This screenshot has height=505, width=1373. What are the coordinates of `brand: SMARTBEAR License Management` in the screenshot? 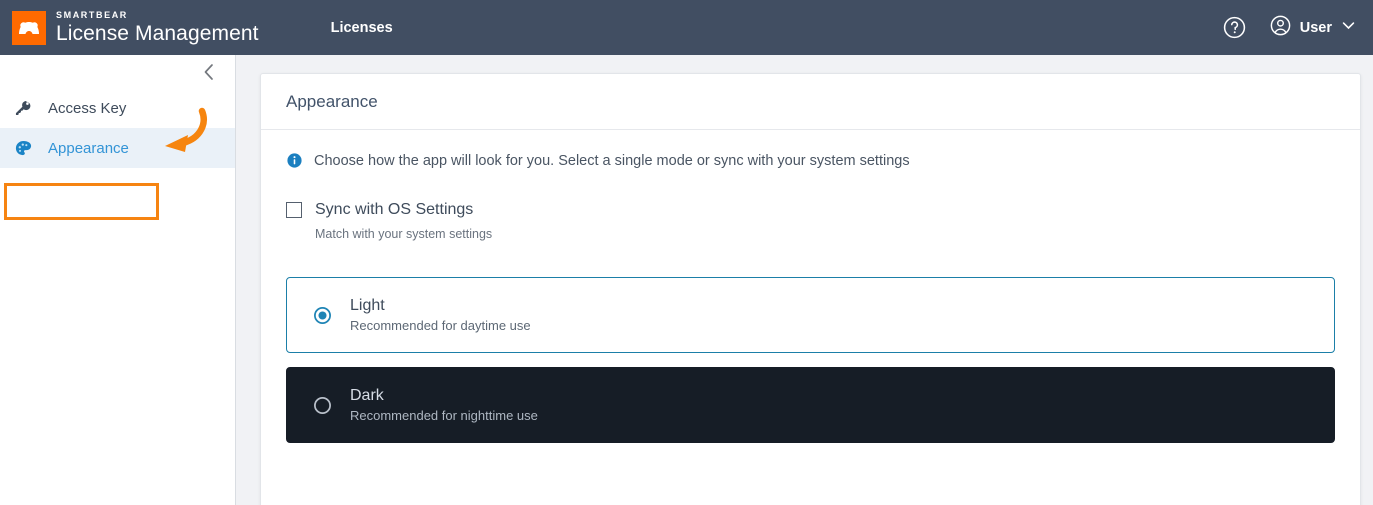 It's located at (129, 27).